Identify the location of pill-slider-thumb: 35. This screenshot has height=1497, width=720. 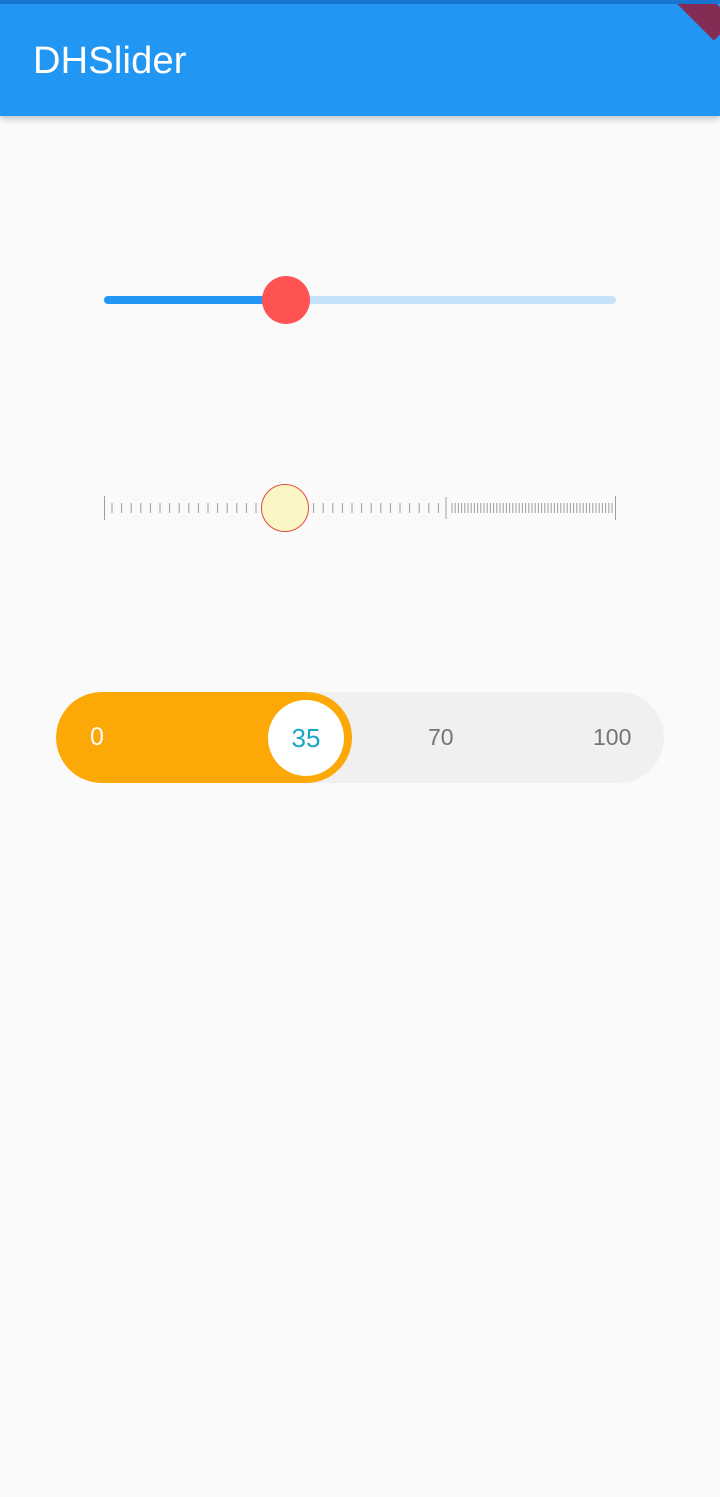
(306, 738).